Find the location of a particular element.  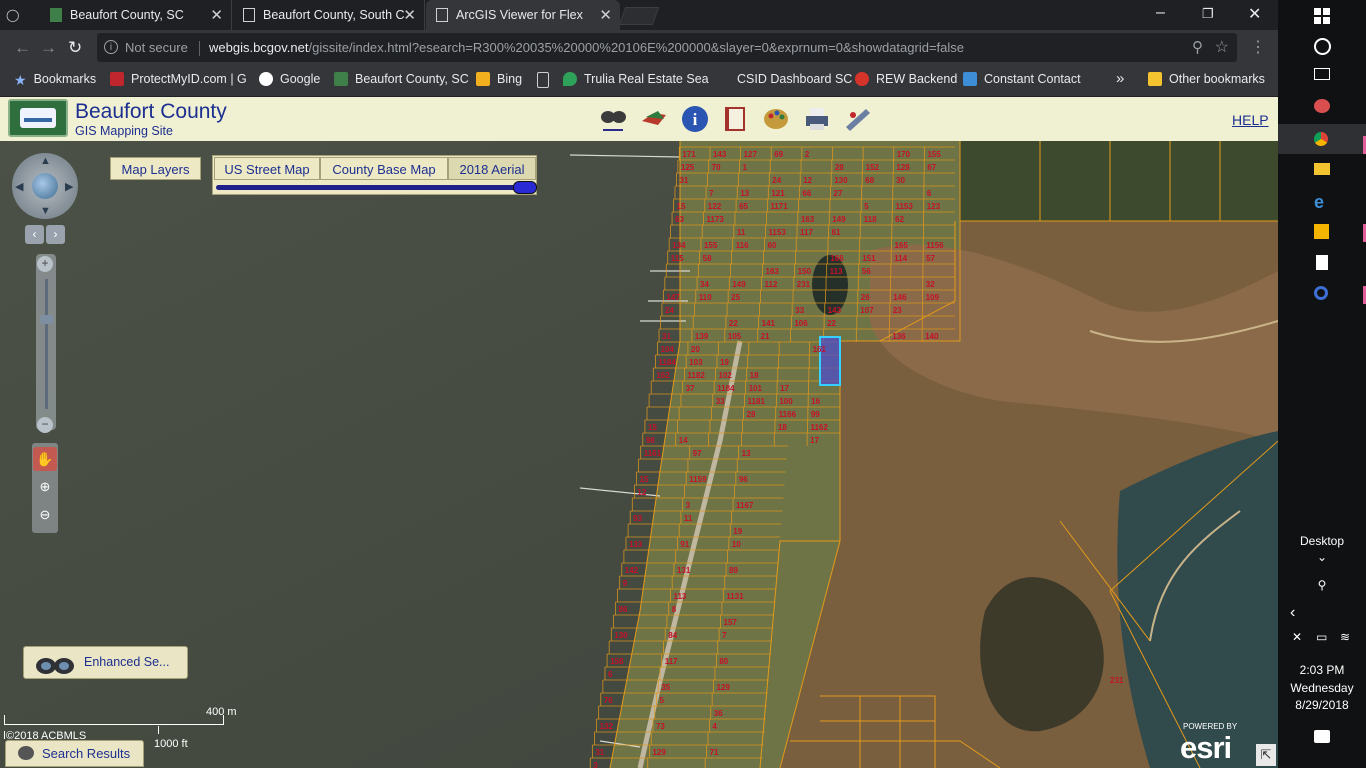

other-bookmarks: Other bookmarks is located at coordinates (1206, 79).